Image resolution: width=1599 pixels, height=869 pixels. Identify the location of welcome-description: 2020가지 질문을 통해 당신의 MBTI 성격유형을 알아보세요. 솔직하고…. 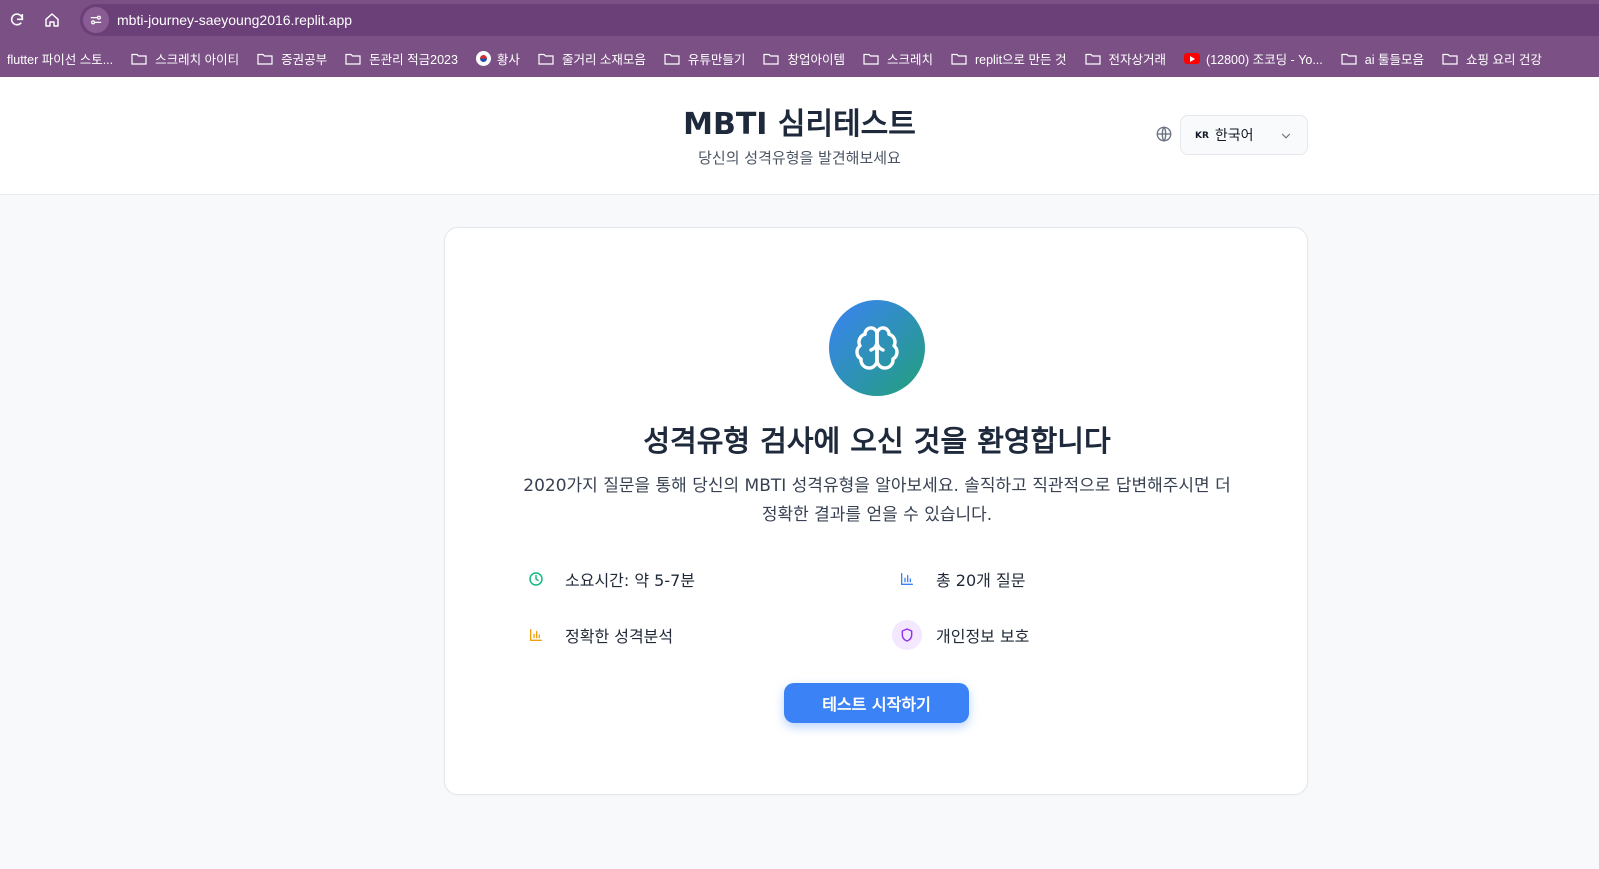
(877, 500).